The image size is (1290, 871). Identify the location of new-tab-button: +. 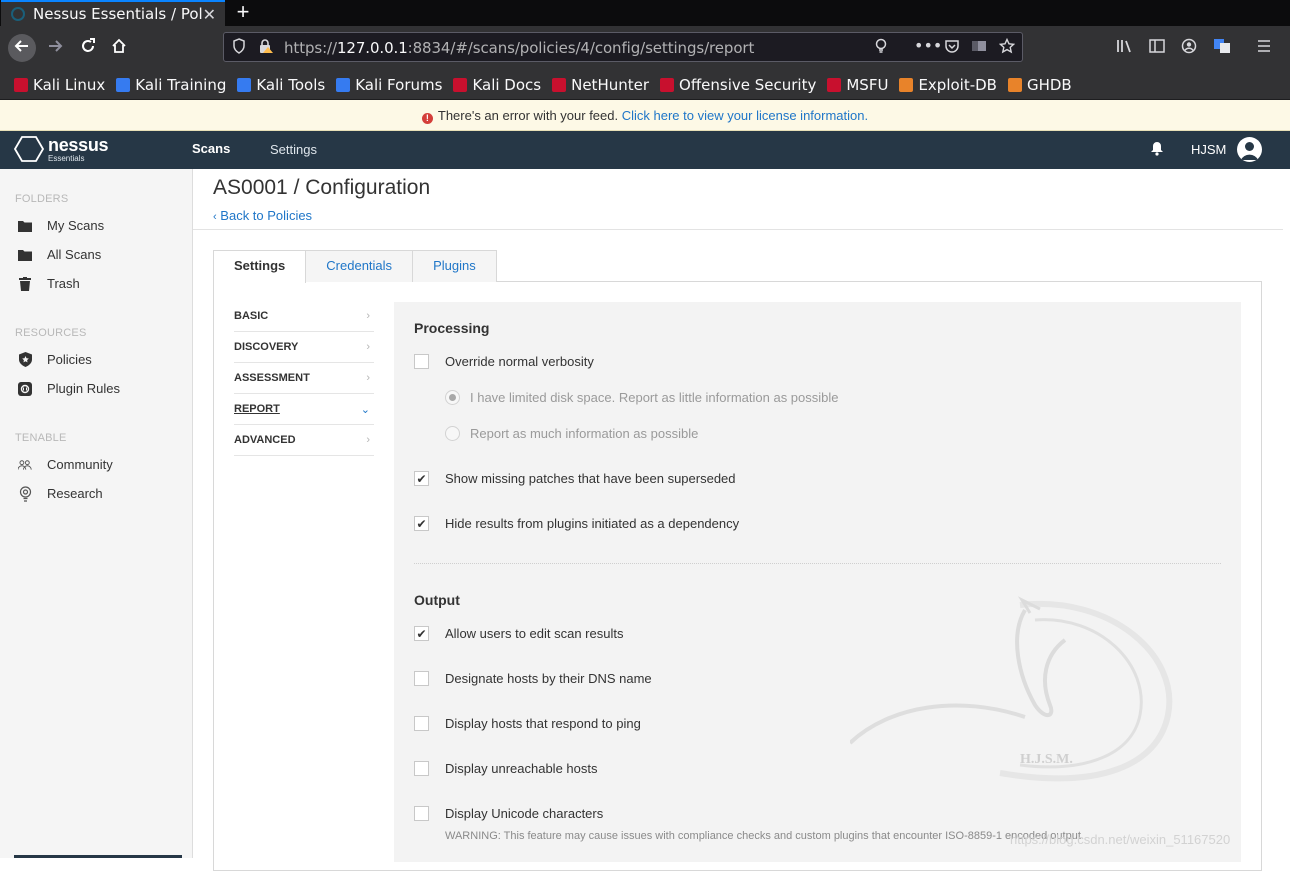
(243, 13).